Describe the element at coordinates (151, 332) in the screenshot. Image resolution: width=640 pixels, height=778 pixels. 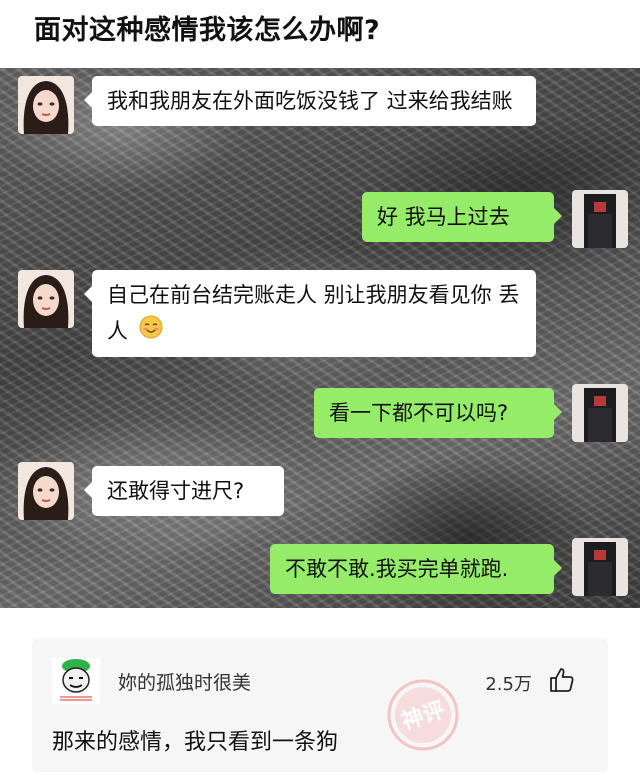
I see `blushing-smile-emoji` at that location.